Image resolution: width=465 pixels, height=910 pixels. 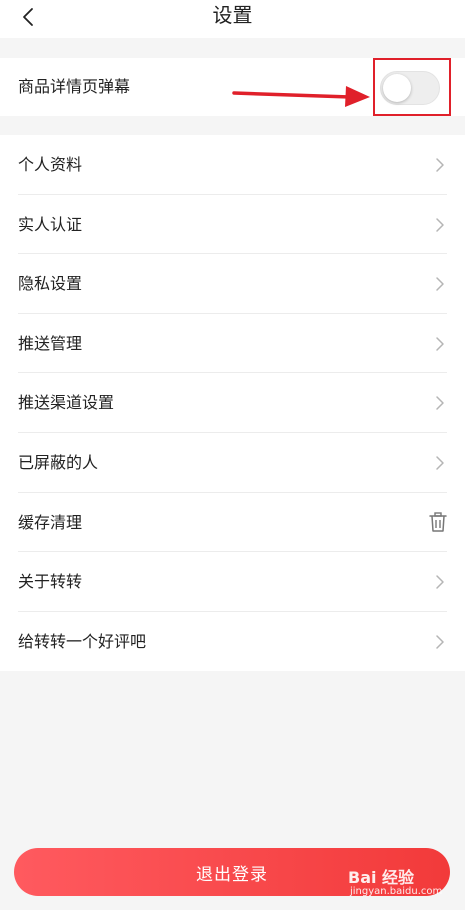 I want to click on annotation-highlight-box, so click(x=412, y=87).